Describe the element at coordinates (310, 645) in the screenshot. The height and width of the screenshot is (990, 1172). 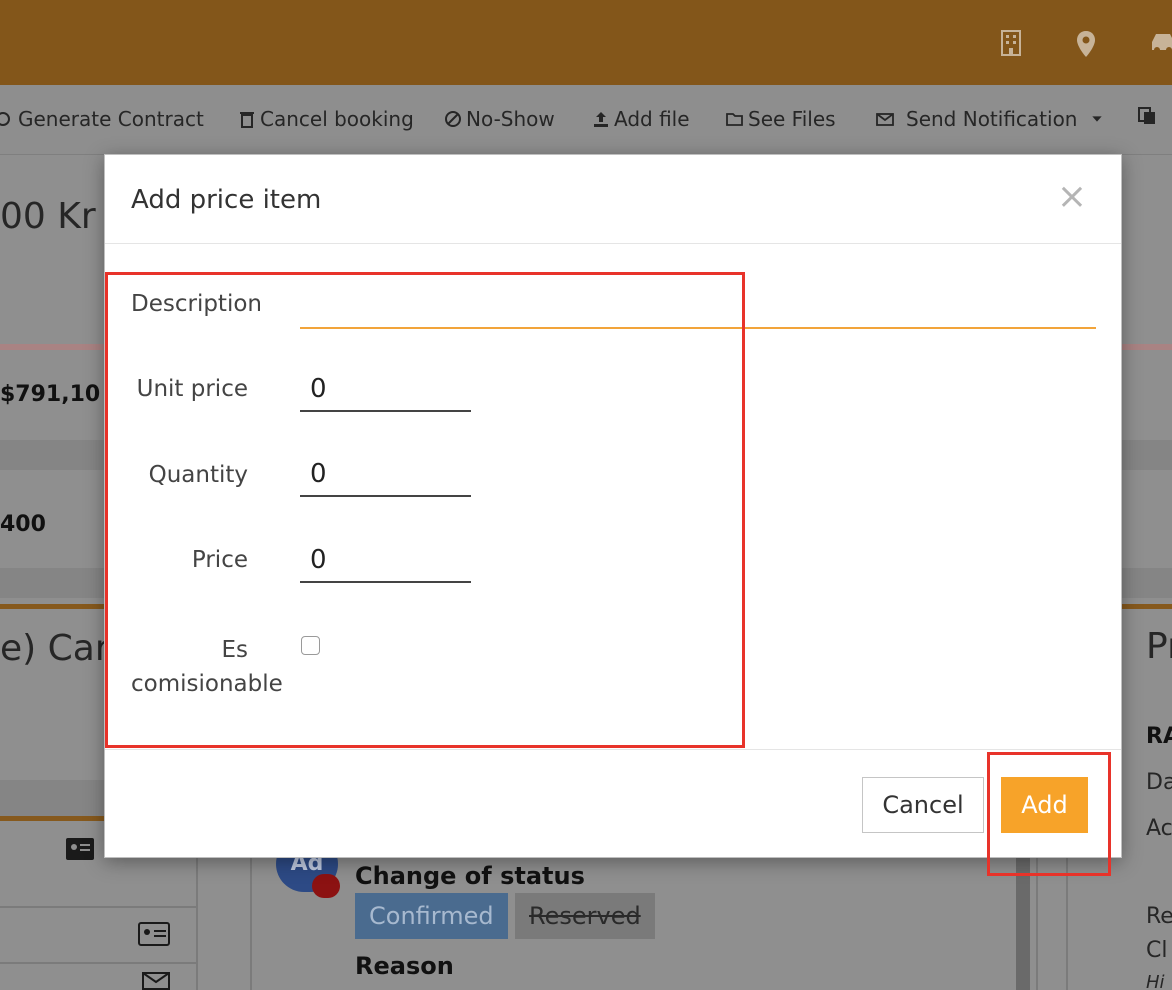
I see `commissionable-checkbox` at that location.